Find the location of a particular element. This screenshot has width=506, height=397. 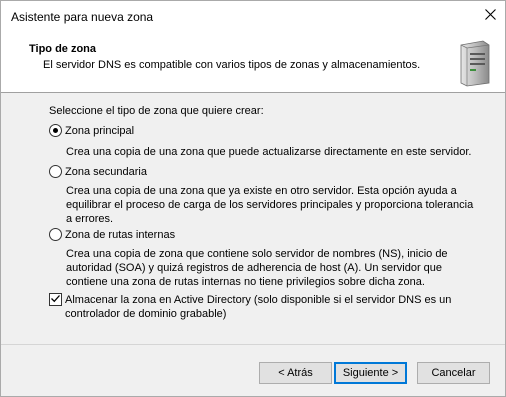

checkbox-indicator is located at coordinates (55, 299).